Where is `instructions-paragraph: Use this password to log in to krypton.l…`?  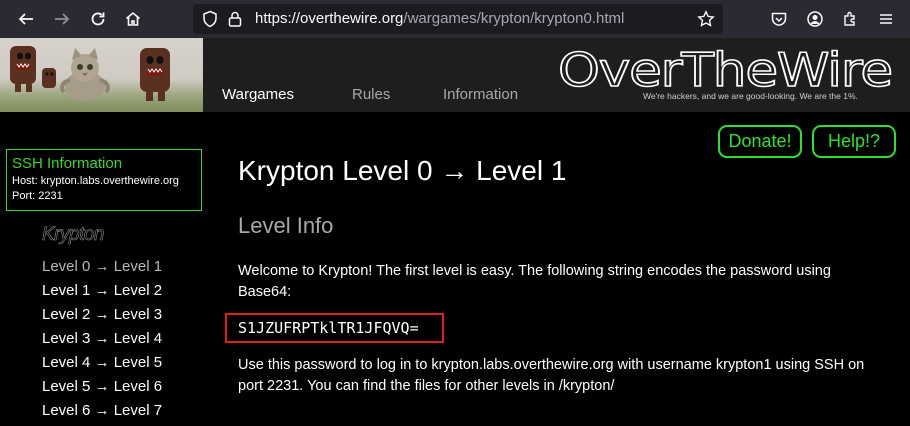
instructions-paragraph: Use this password to log in to krypton.l… is located at coordinates (551, 375).